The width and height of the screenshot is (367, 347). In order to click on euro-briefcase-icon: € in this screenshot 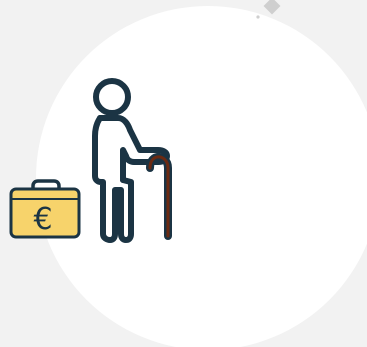, I will do `click(45, 209)`.